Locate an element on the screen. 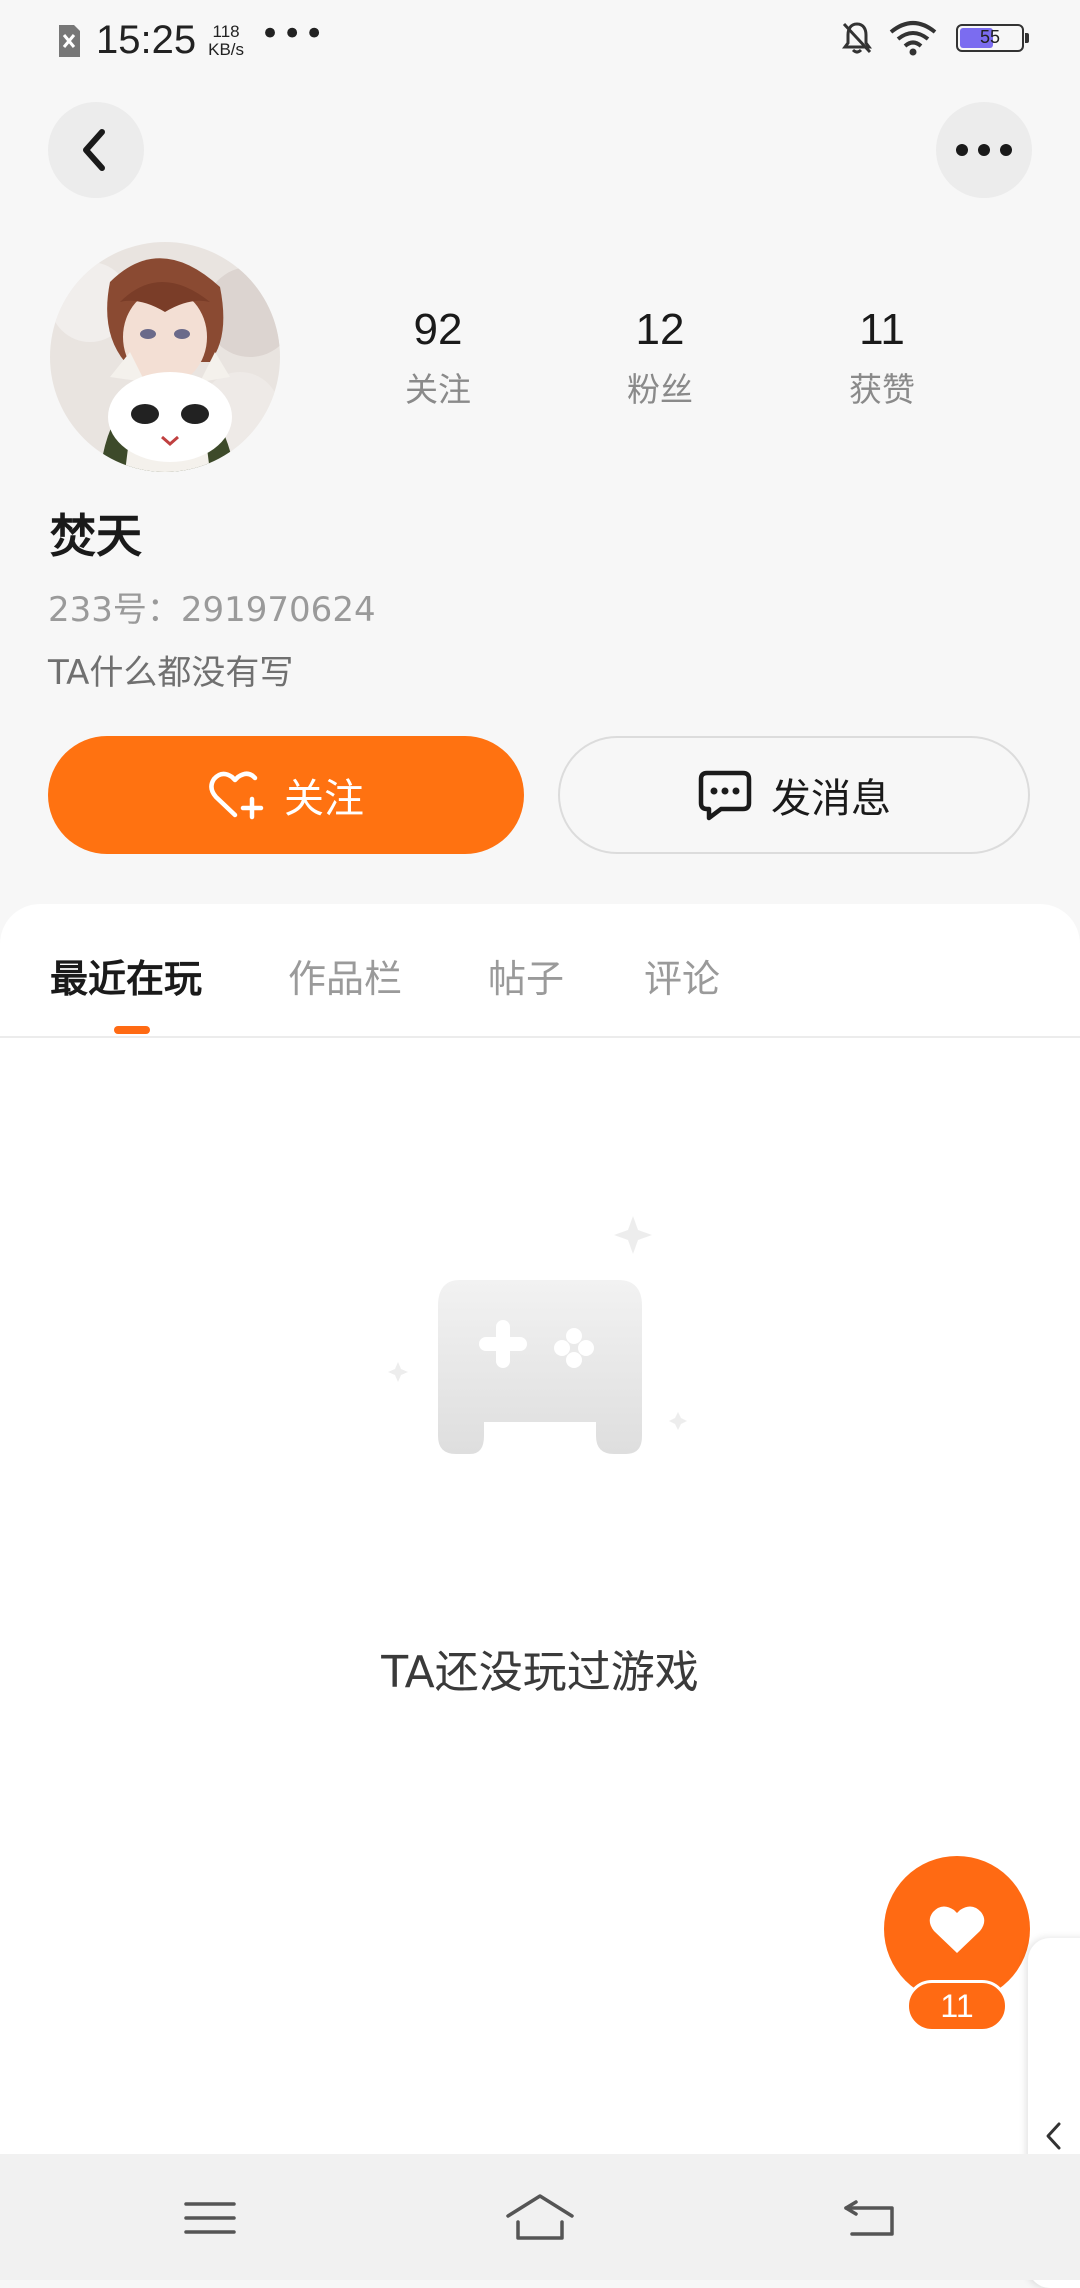 The height and width of the screenshot is (2288, 1080). tab-bar: 最近在玩 作品栏 帖子 评论 is located at coordinates (540, 971).